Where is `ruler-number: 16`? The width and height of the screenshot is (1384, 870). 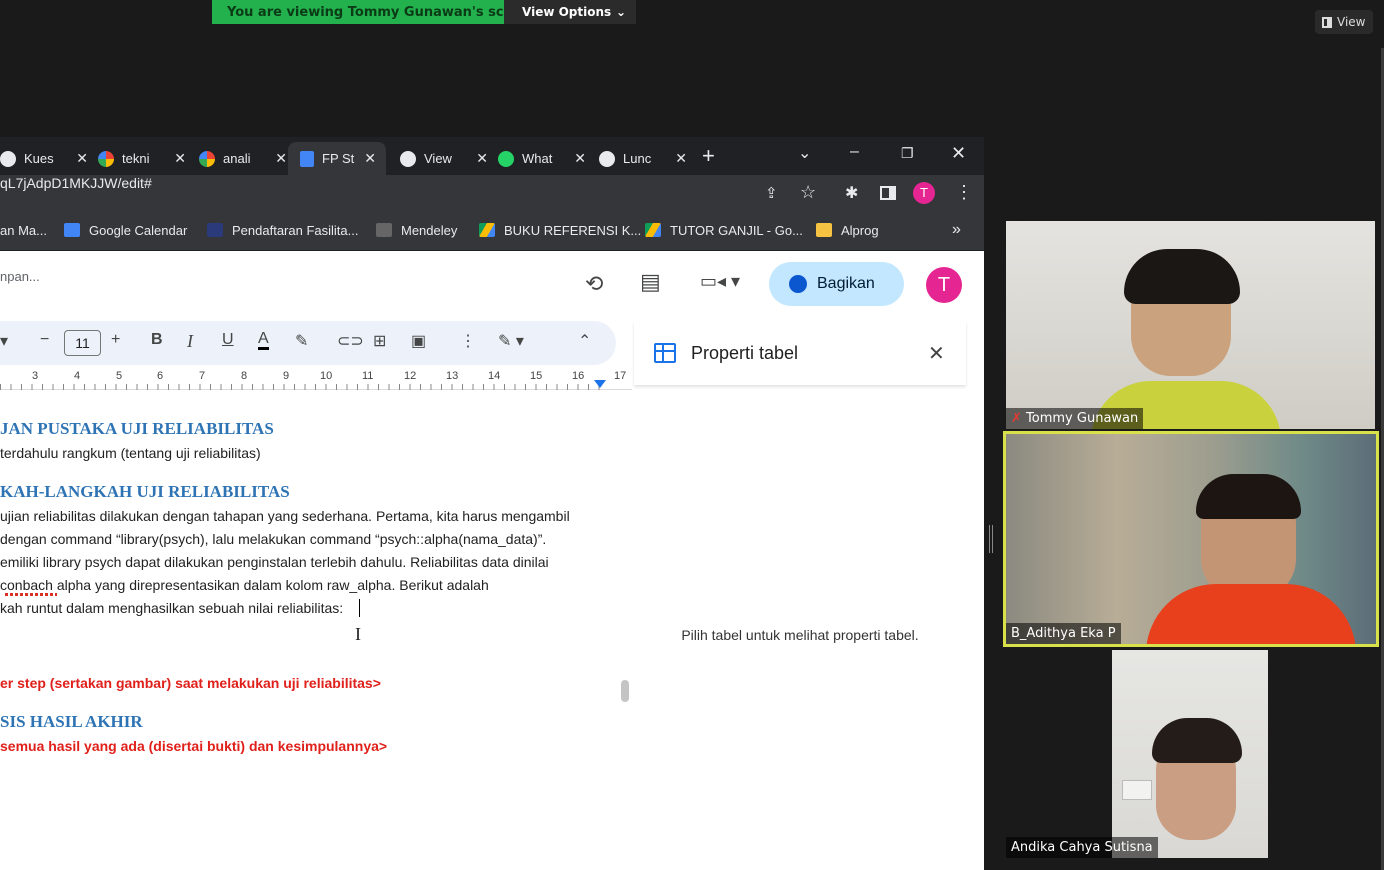
ruler-number: 16 is located at coordinates (578, 376).